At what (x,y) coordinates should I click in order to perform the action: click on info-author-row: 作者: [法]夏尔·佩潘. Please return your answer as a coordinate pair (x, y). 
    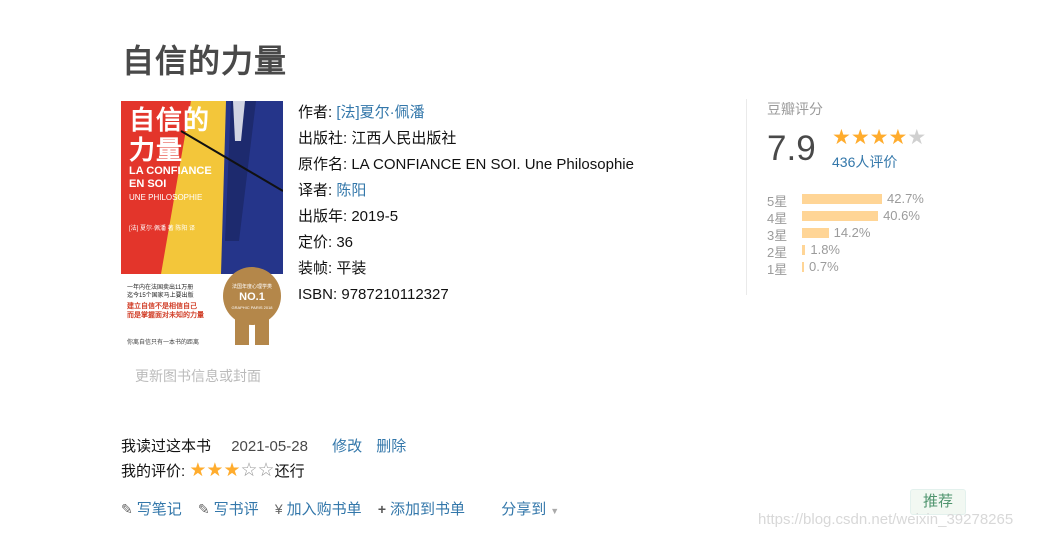
    Looking at the image, I should click on (466, 113).